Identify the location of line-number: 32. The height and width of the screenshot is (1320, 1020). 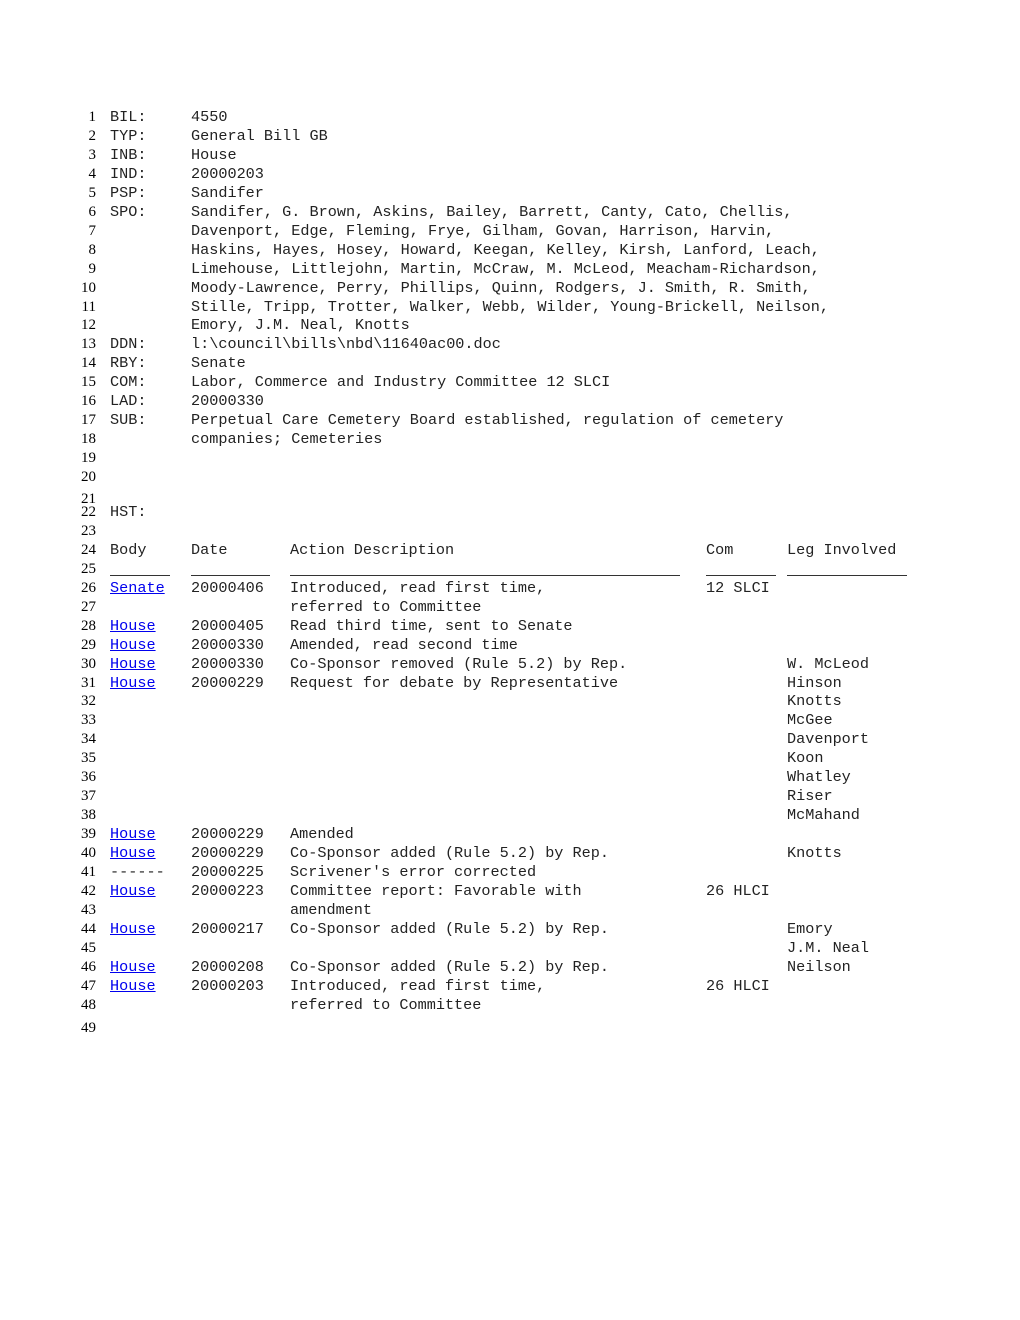
(88, 701).